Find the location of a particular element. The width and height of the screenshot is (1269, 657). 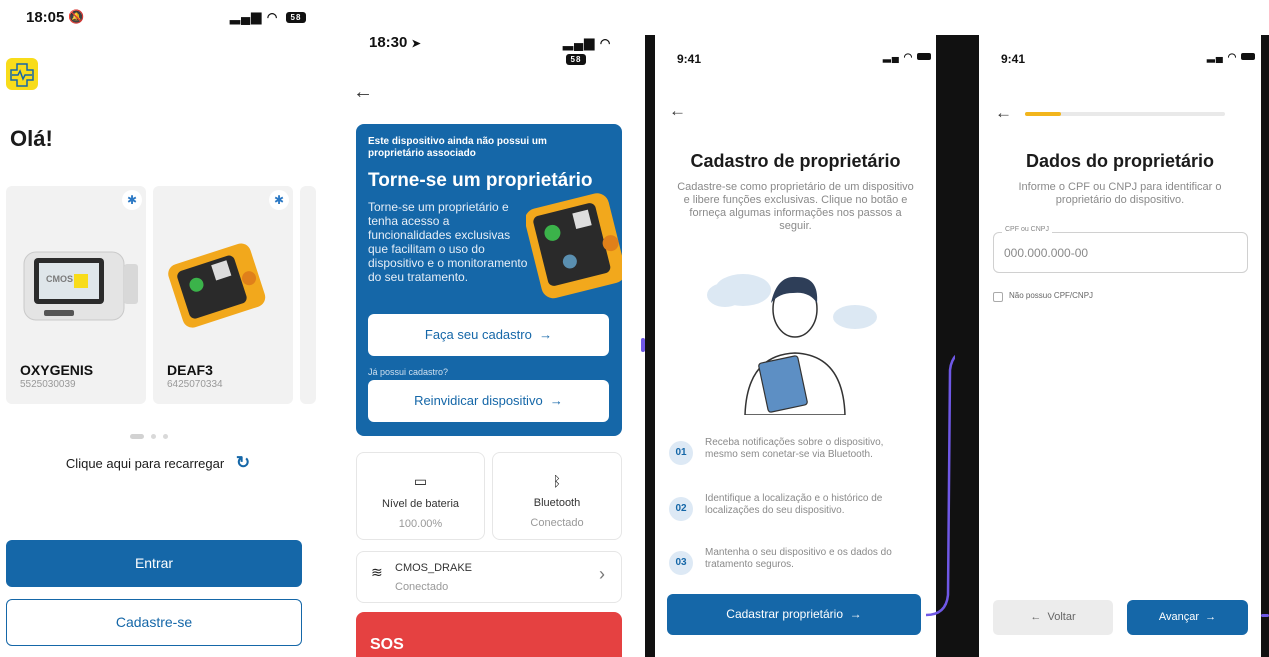

status-time-text: 18:30 is located at coordinates (388, 42).